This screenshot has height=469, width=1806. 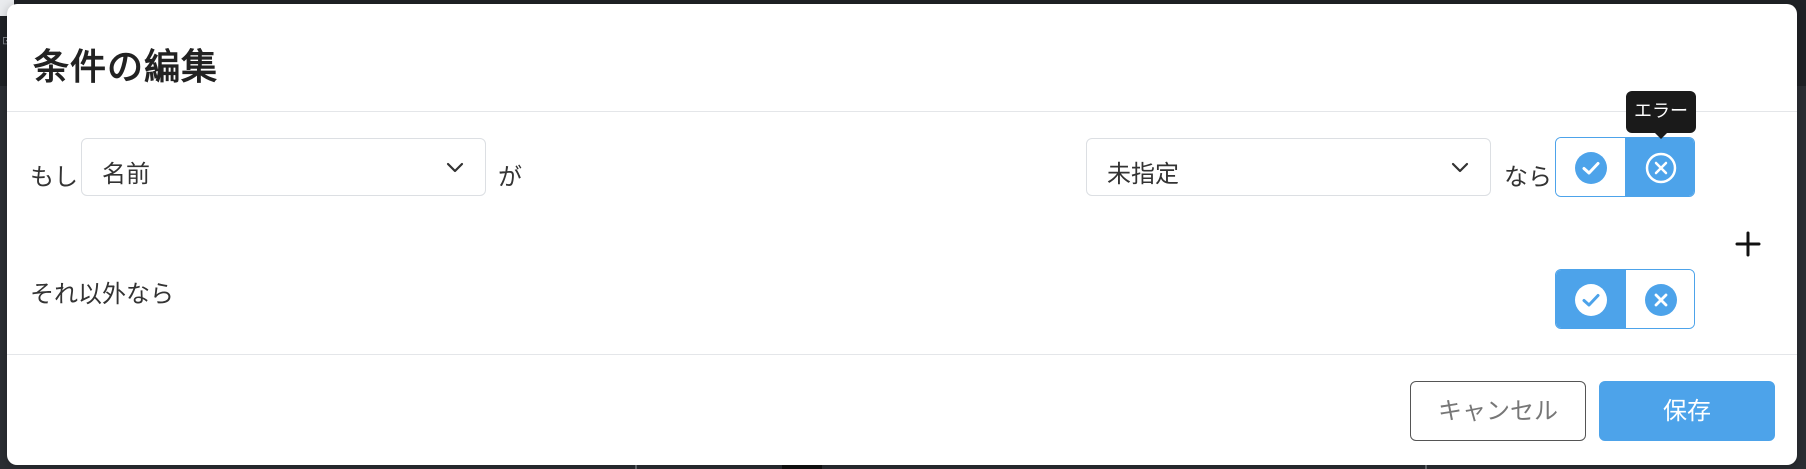 I want to click on plus-icon, so click(x=1748, y=244).